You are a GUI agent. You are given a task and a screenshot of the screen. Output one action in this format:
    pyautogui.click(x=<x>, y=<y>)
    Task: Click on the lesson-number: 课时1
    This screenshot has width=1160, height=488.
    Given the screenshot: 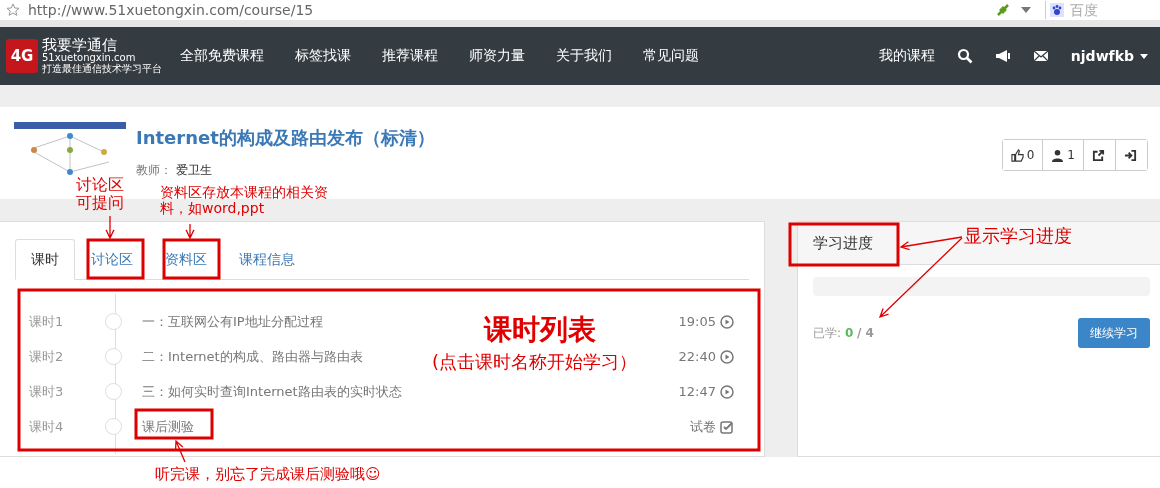 What is the action you would take?
    pyautogui.click(x=46, y=321)
    